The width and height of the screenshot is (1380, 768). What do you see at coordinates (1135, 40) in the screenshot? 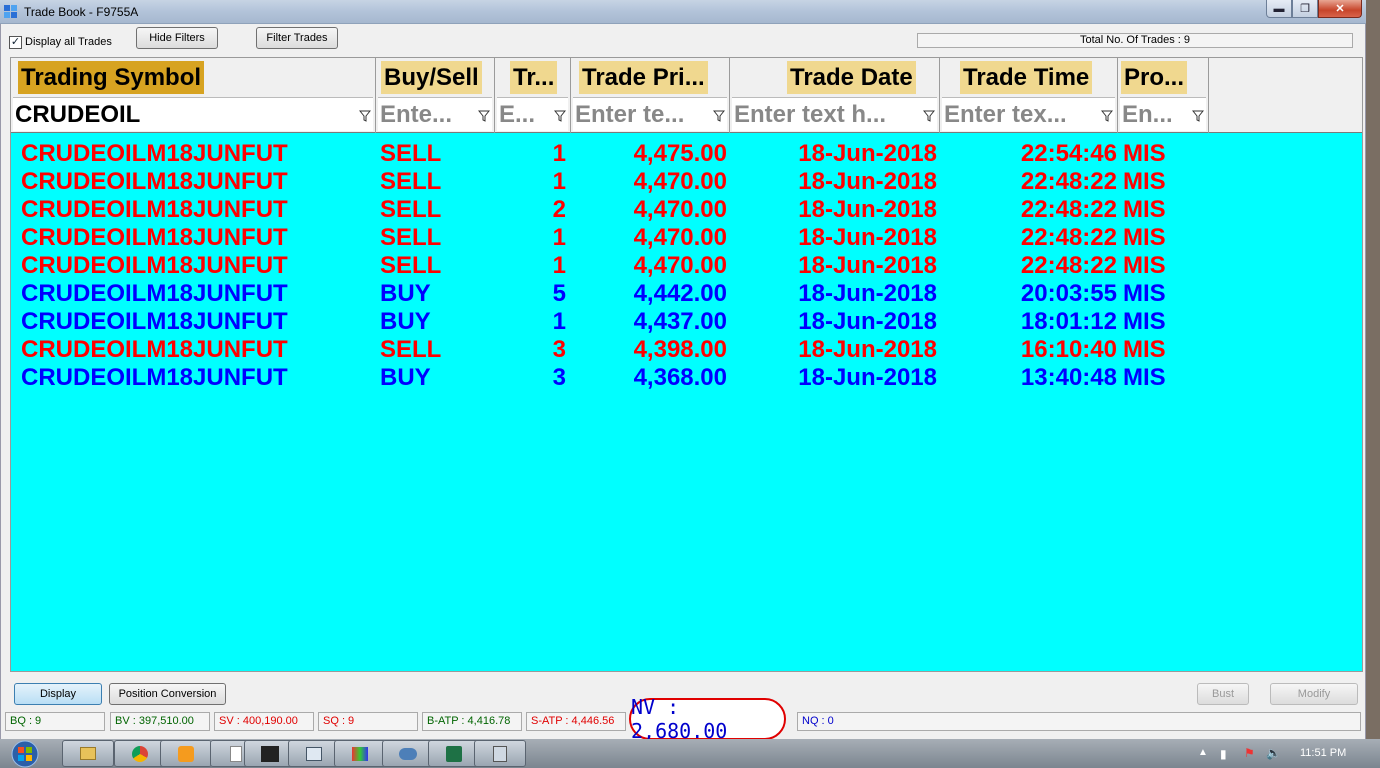
I see `total-trades-count: Total No. Of Trades : 9` at bounding box center [1135, 40].